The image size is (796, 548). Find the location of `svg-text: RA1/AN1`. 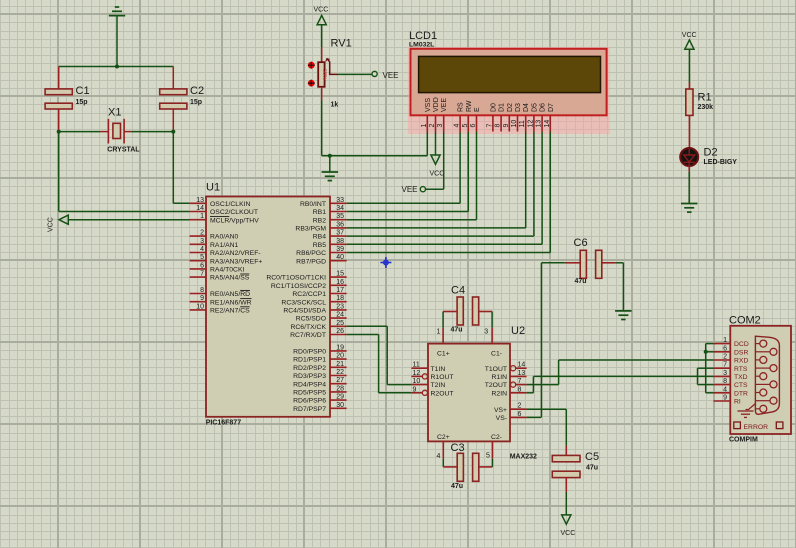

svg-text: RA1/AN1 is located at coordinates (224, 245).